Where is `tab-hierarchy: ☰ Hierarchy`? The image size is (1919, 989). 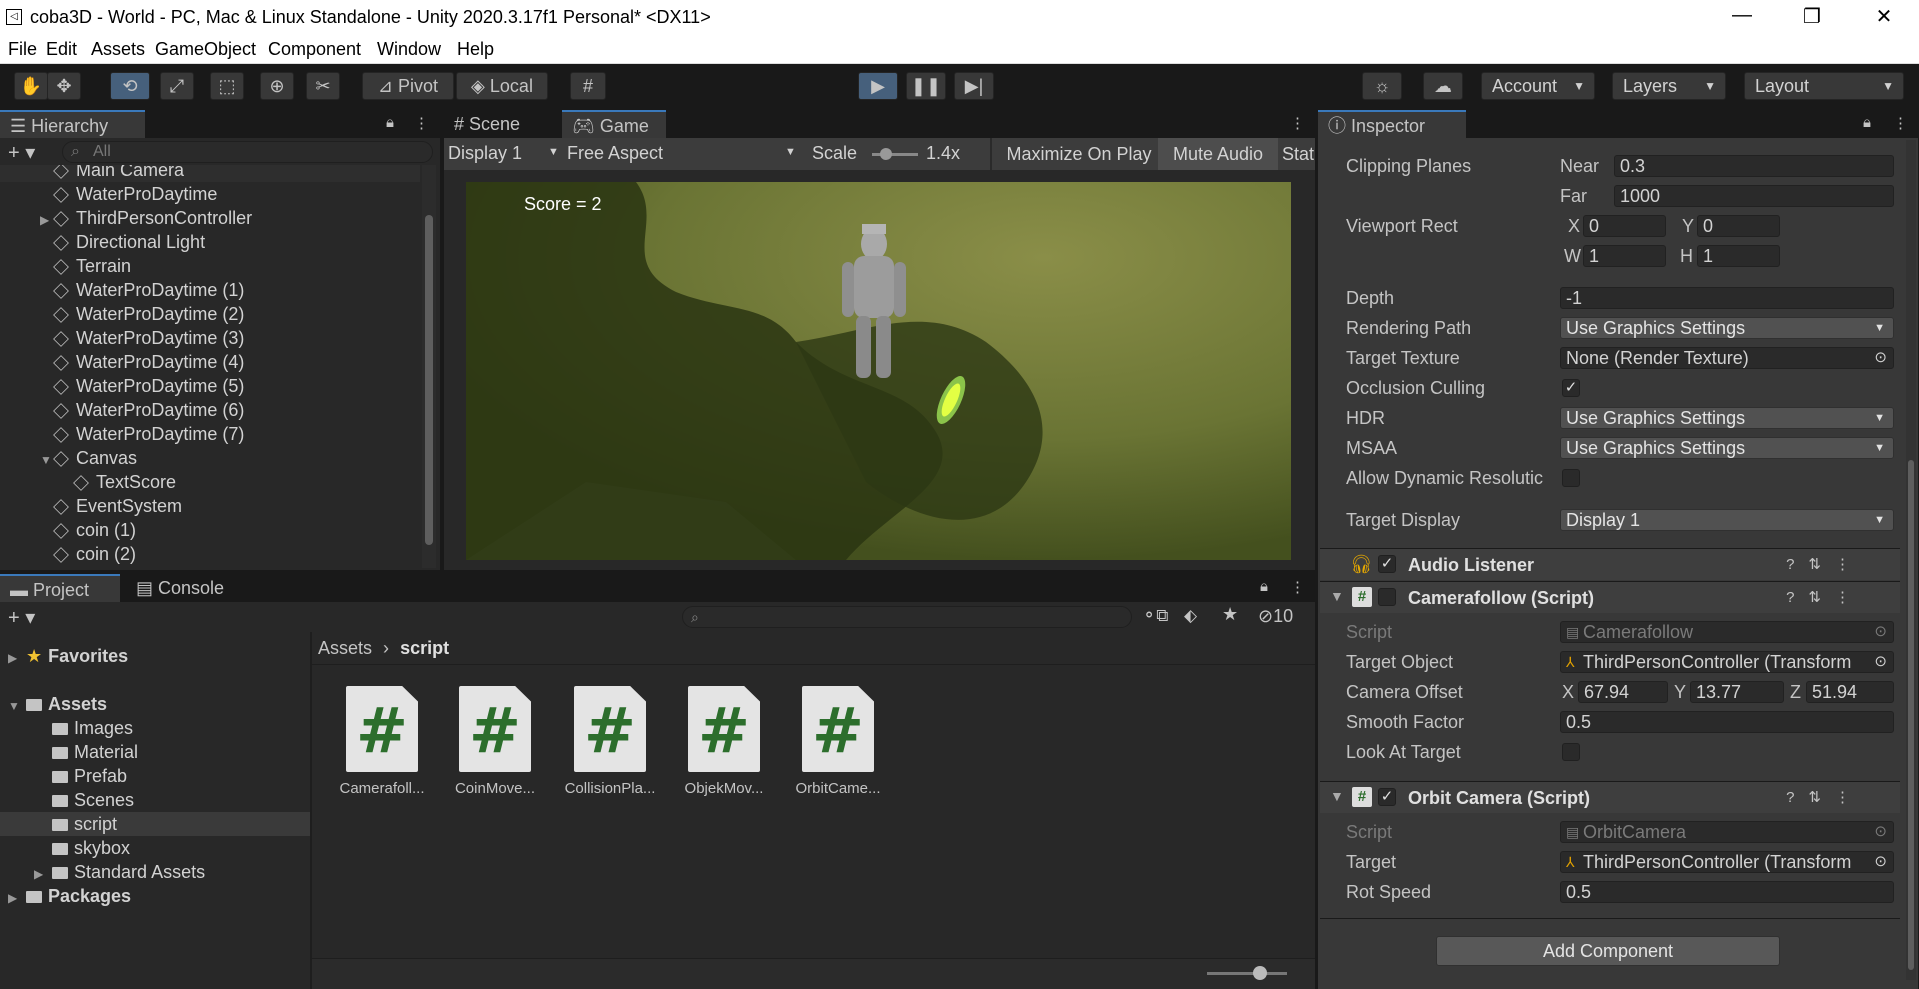 tab-hierarchy: ☰ Hierarchy is located at coordinates (72, 124).